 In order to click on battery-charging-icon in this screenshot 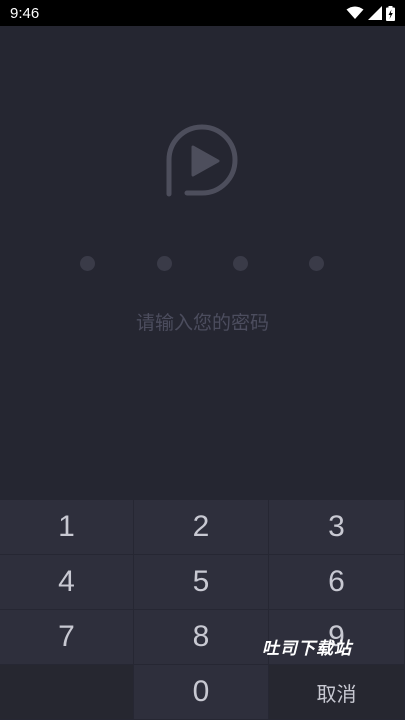, I will do `click(390, 13)`.